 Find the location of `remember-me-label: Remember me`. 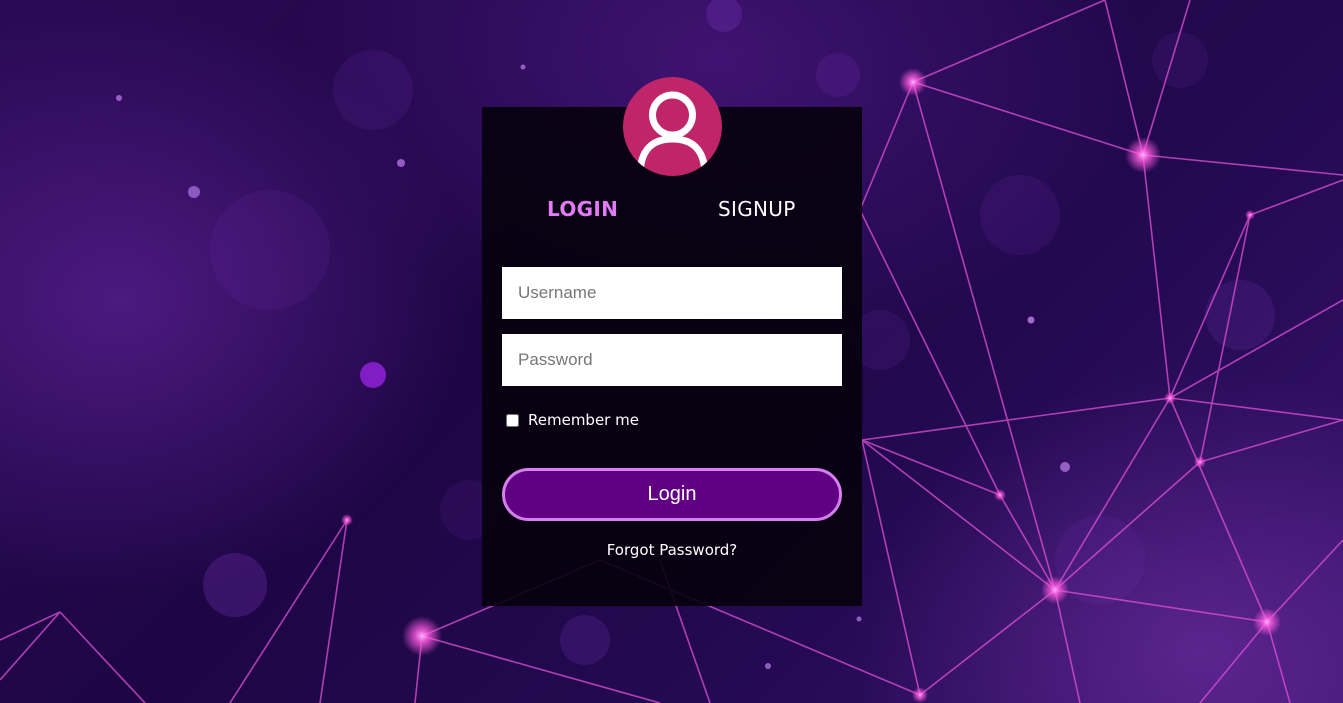

remember-me-label: Remember me is located at coordinates (583, 420).